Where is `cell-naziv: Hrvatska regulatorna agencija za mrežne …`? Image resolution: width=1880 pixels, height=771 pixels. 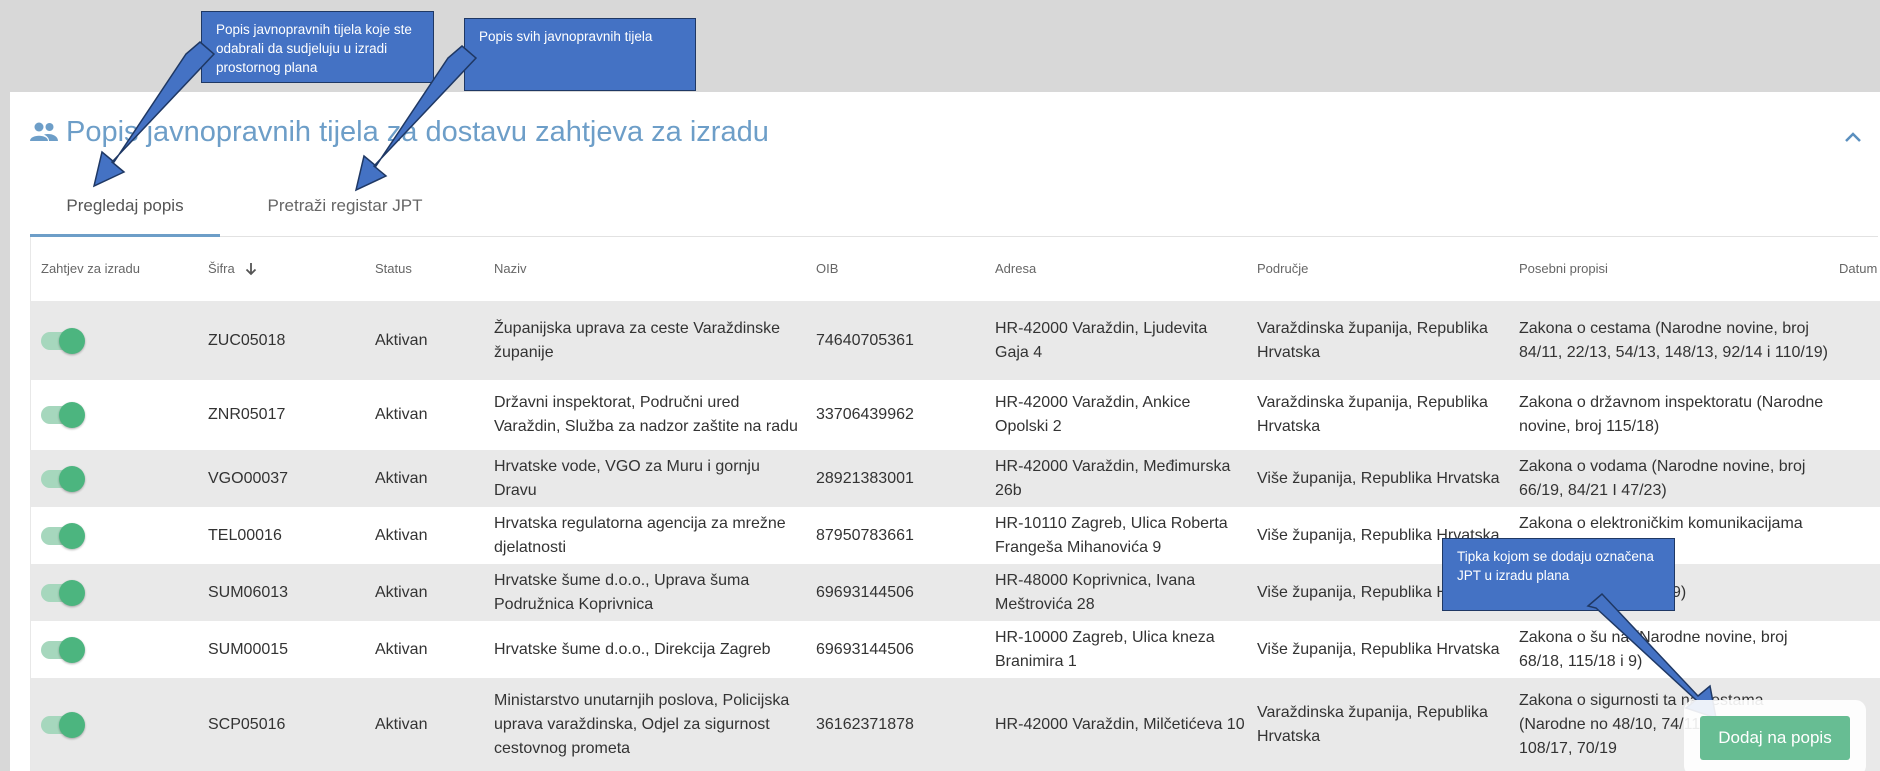
cell-naziv: Hrvatska regulatorna agencija za mrežne … is located at coordinates (640, 535).